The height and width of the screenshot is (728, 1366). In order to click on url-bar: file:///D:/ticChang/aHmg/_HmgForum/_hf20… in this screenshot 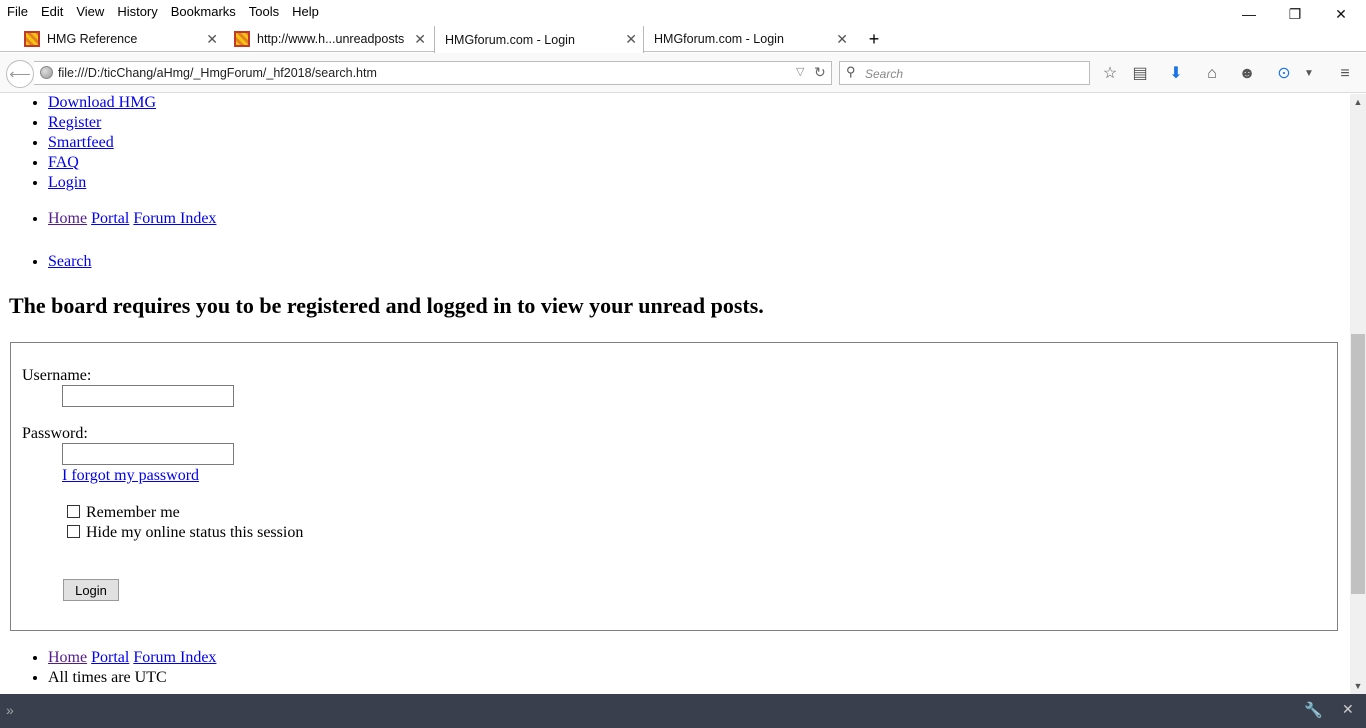, I will do `click(433, 73)`.